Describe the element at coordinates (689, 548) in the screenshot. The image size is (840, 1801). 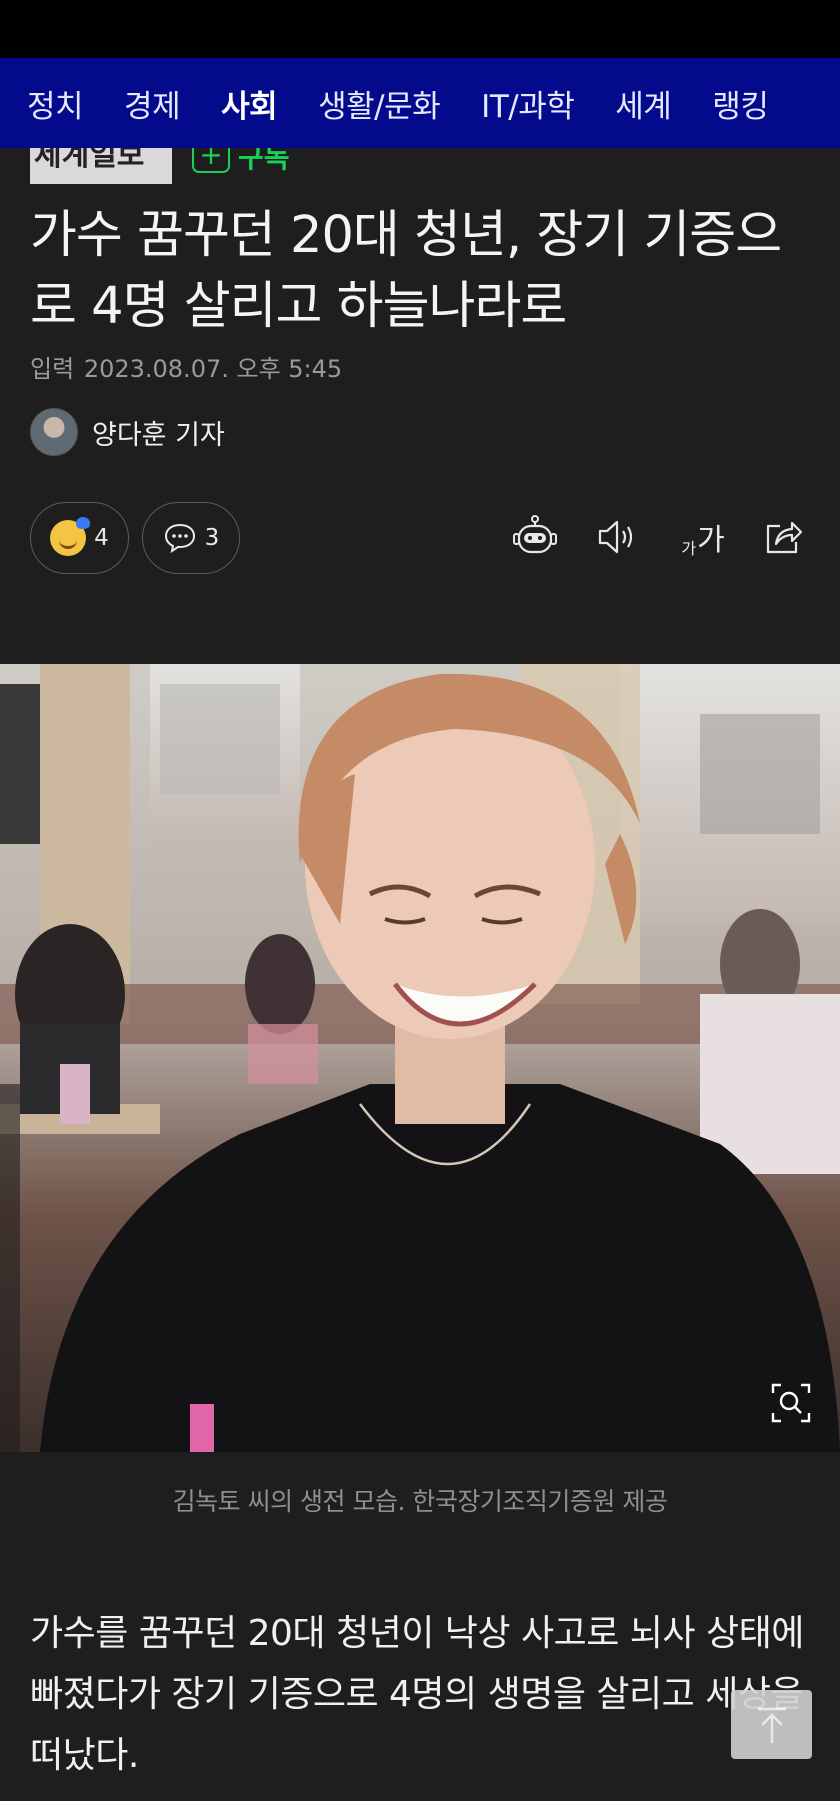
I see `font-size-small-glyph: 가` at that location.